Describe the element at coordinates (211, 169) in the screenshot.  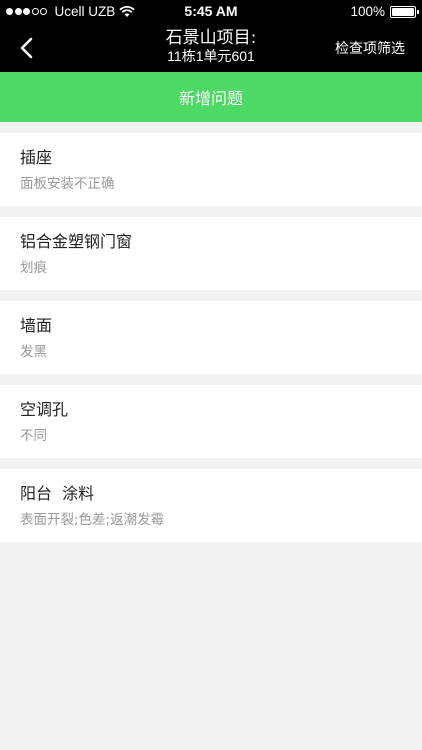
I see `issue-item: 插座 面板安装不正确` at that location.